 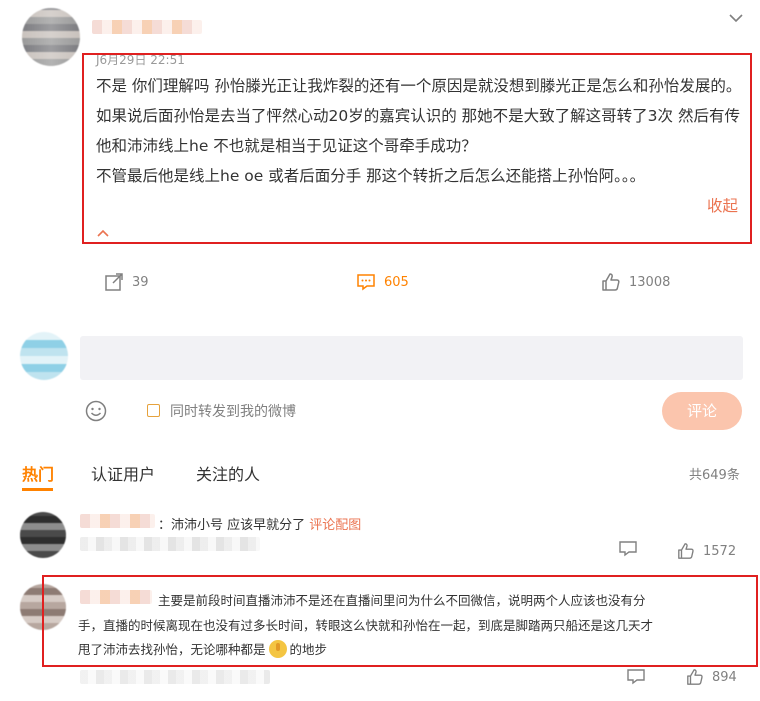 I want to click on comment-text-body: ：沛沛小号 应该早就分了, so click(x=234, y=525).